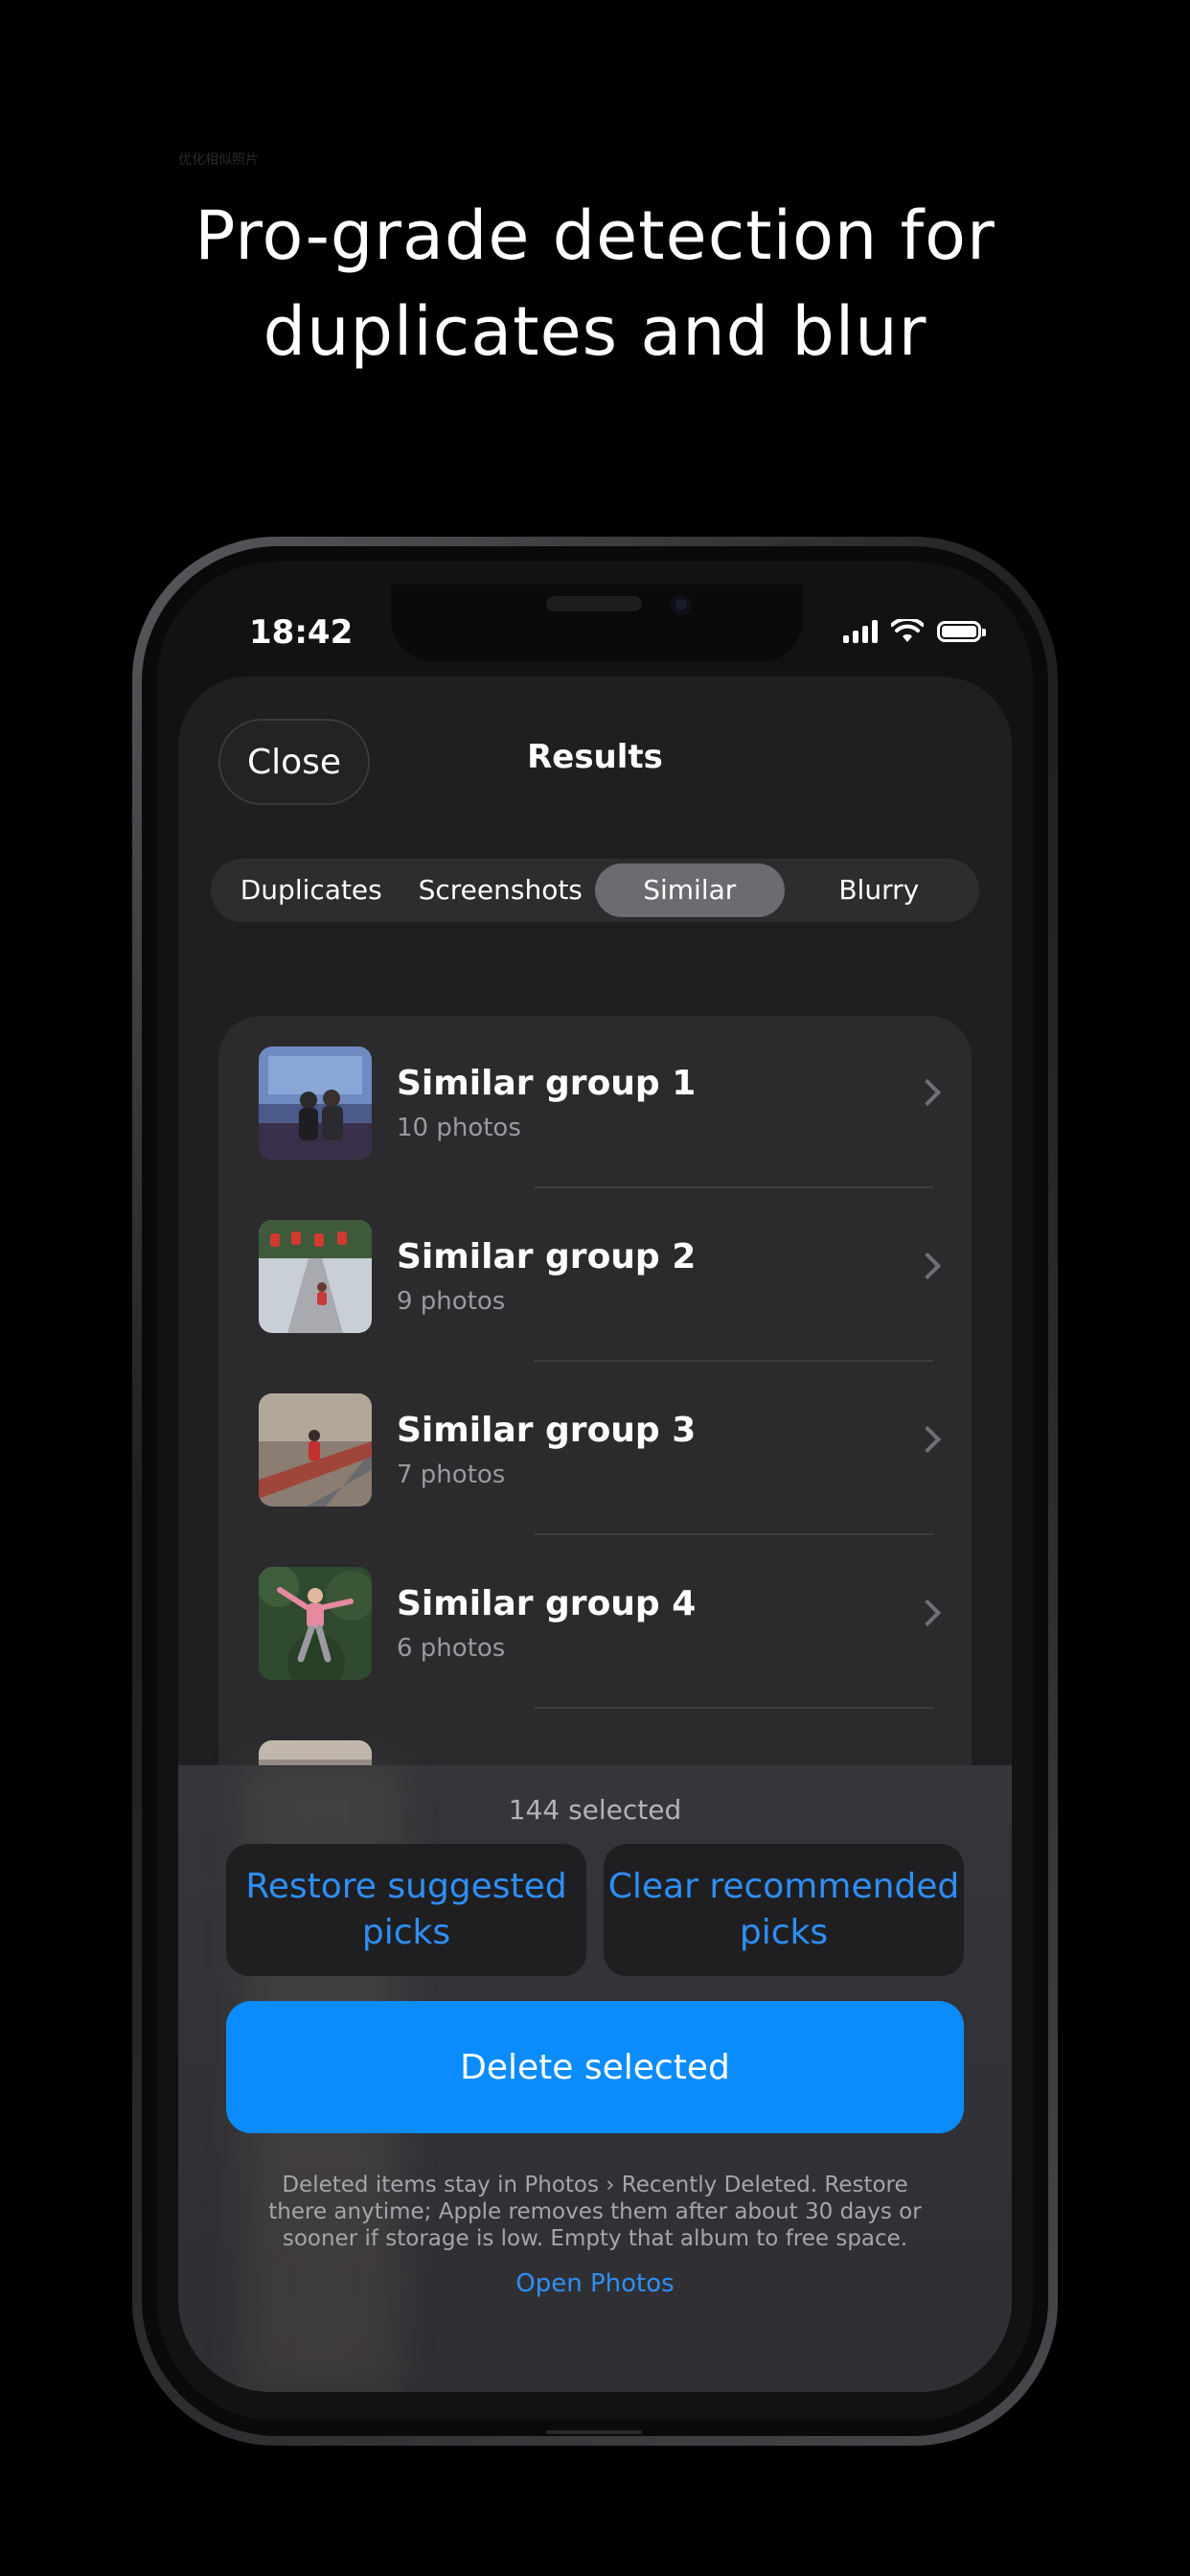  I want to click on list-item: Similar group 1 10 photos, so click(595, 1102).